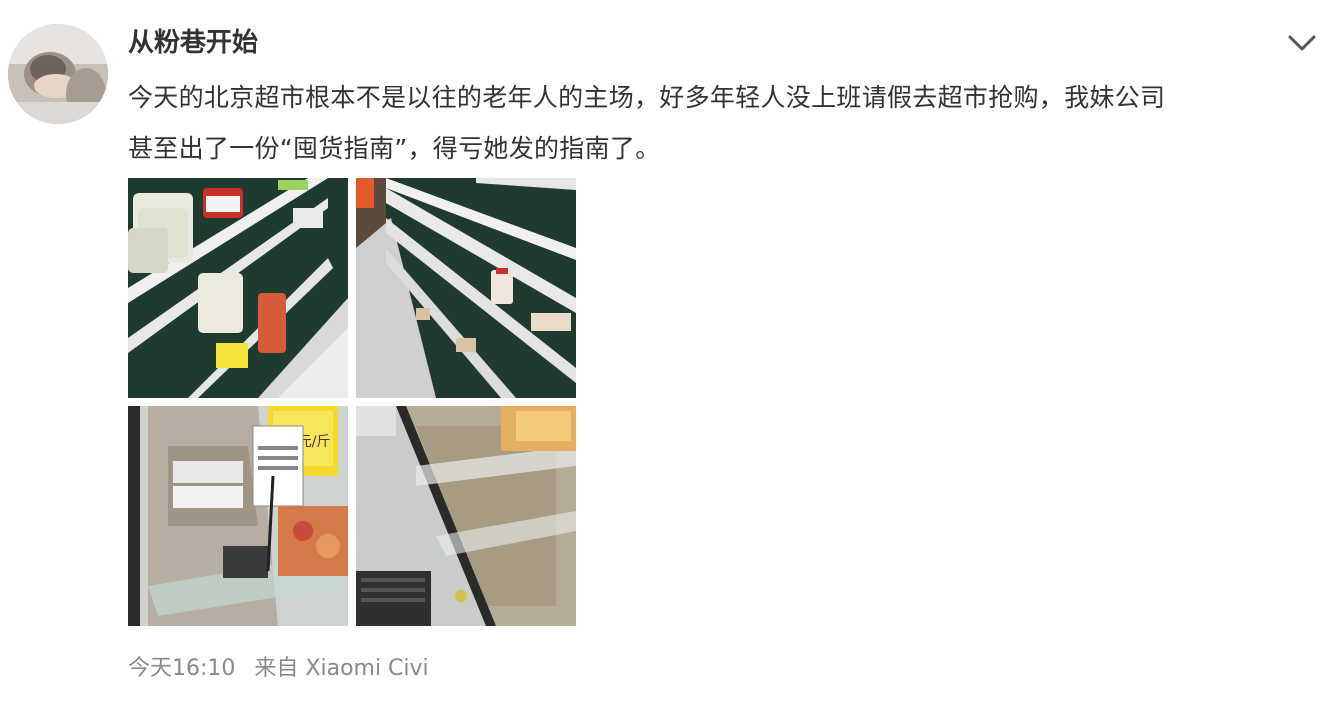 This screenshot has height=708, width=1324. Describe the element at coordinates (182, 668) in the screenshot. I see `post-time: 今天16:10` at that location.